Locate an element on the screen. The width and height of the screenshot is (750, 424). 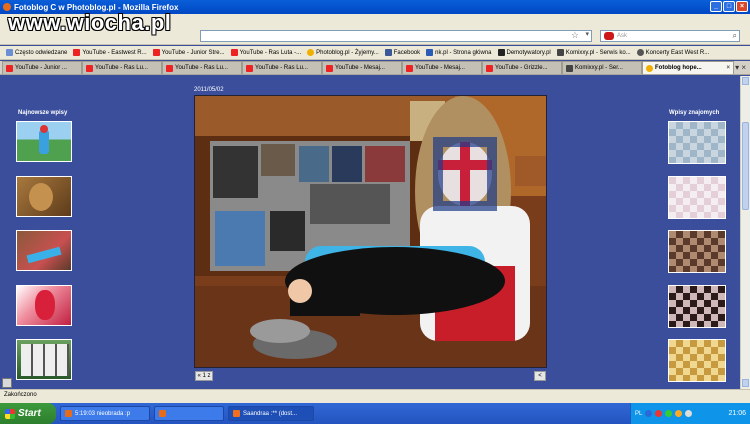
scroll-up-icon is located at coordinates (745, 81).